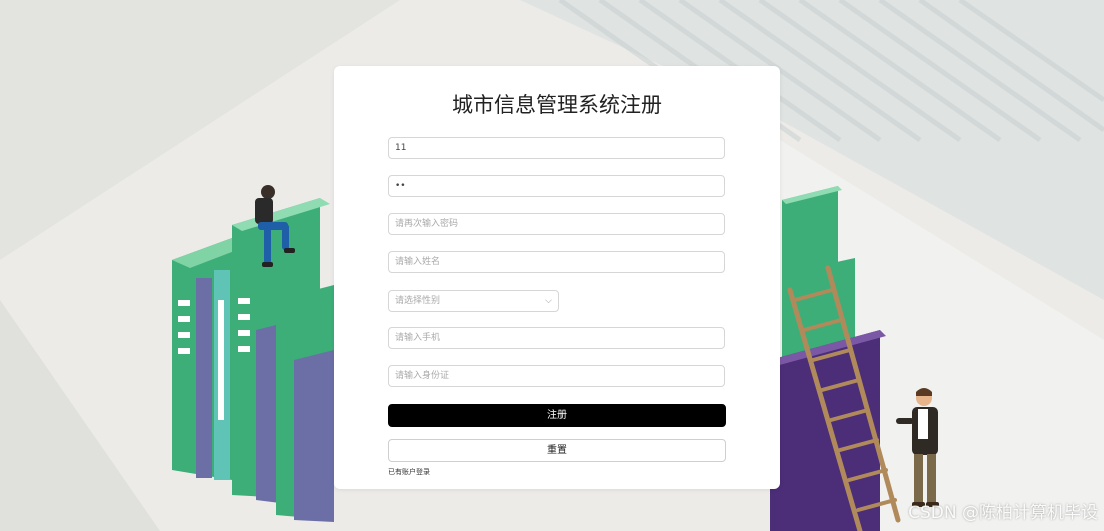  What do you see at coordinates (556, 338) in the screenshot?
I see `phone-input` at bounding box center [556, 338].